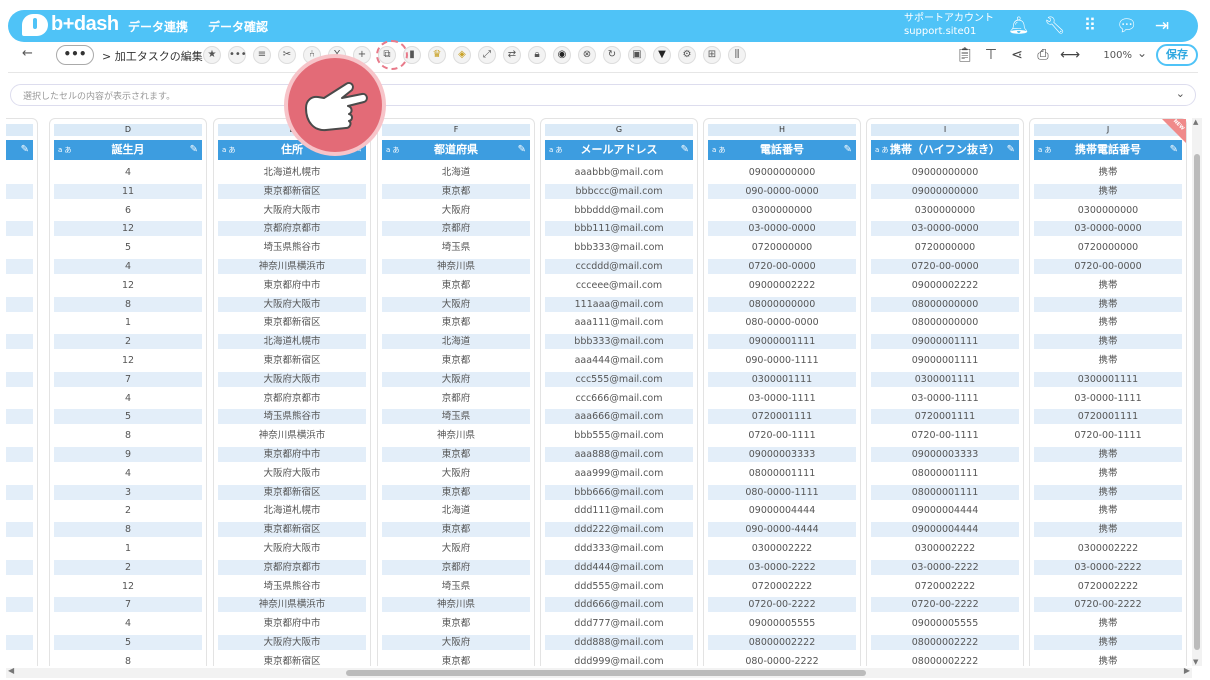  I want to click on table-cell: 1, so click(128, 322).